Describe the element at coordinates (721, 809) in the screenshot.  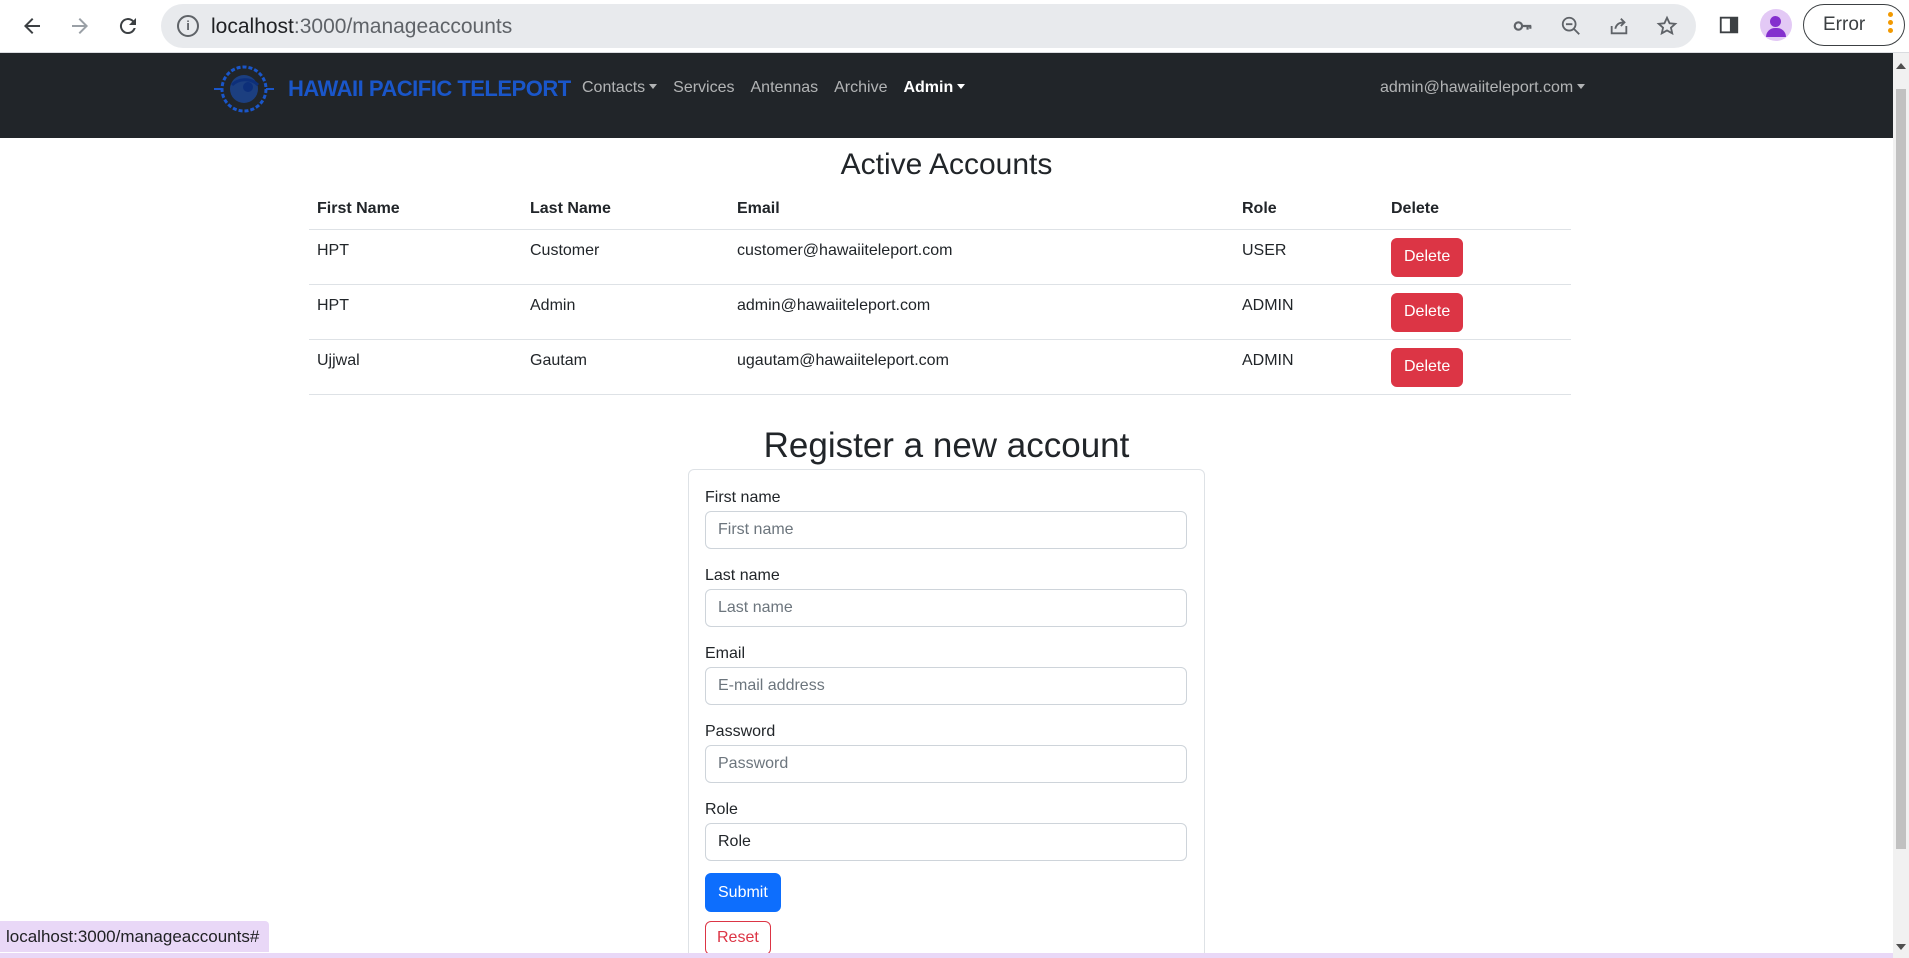
I see `role-label: Role` at that location.